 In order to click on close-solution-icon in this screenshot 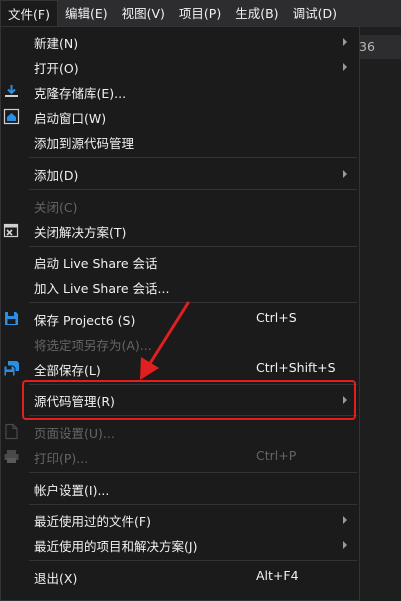, I will do `click(11, 230)`.